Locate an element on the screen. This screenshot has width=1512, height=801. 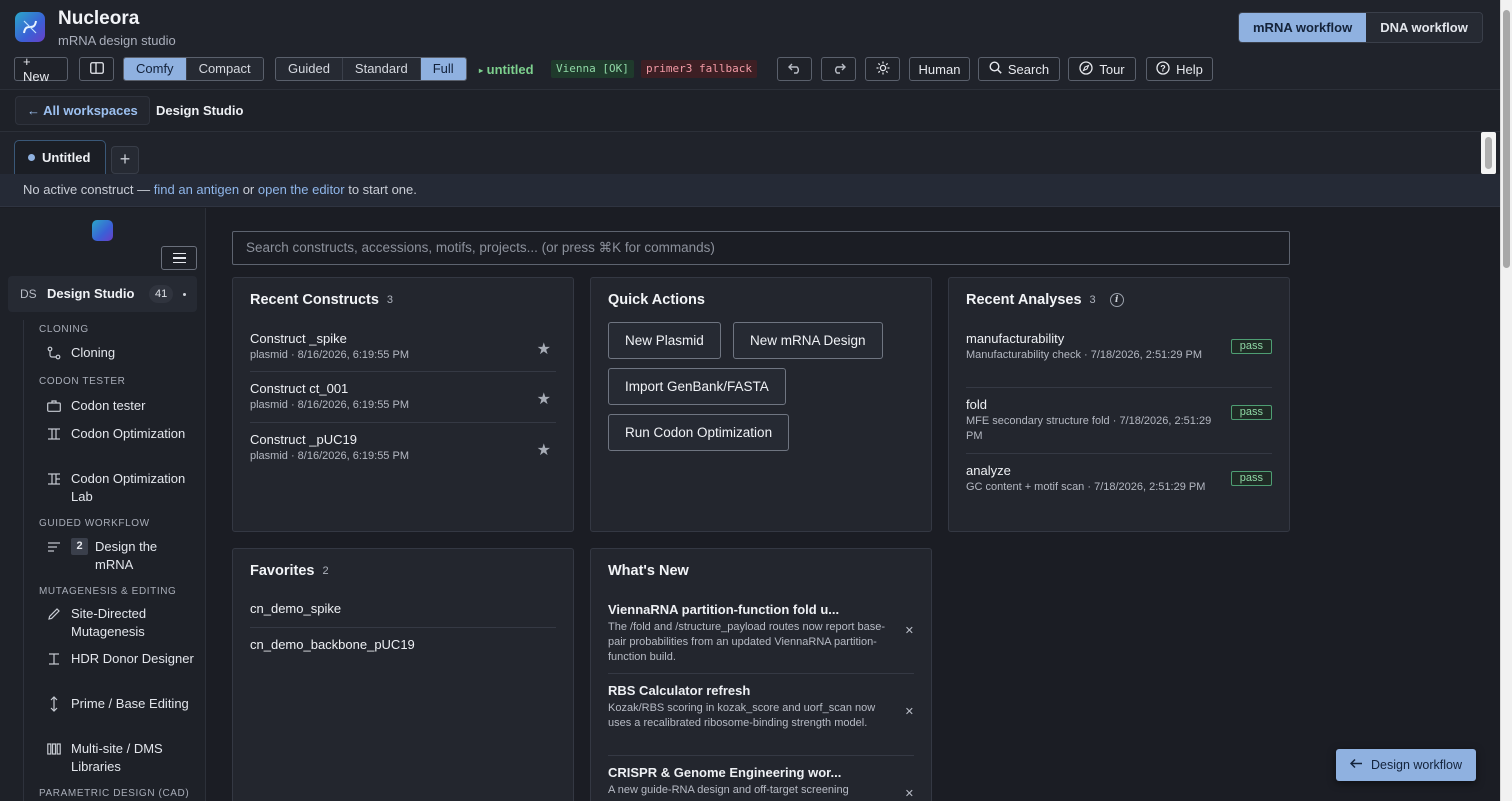
tour-button: Tour is located at coordinates (1102, 69).